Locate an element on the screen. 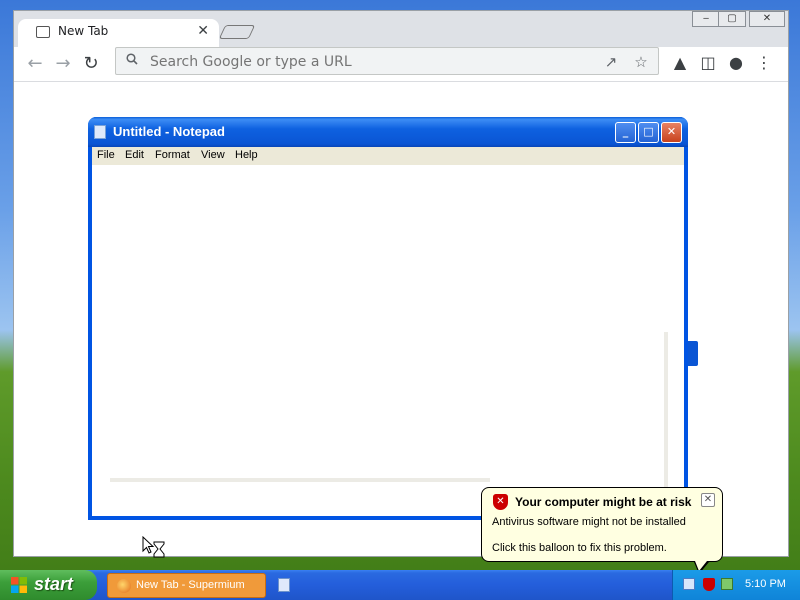 The width and height of the screenshot is (800, 600). menu-edit: Edit is located at coordinates (134, 155).